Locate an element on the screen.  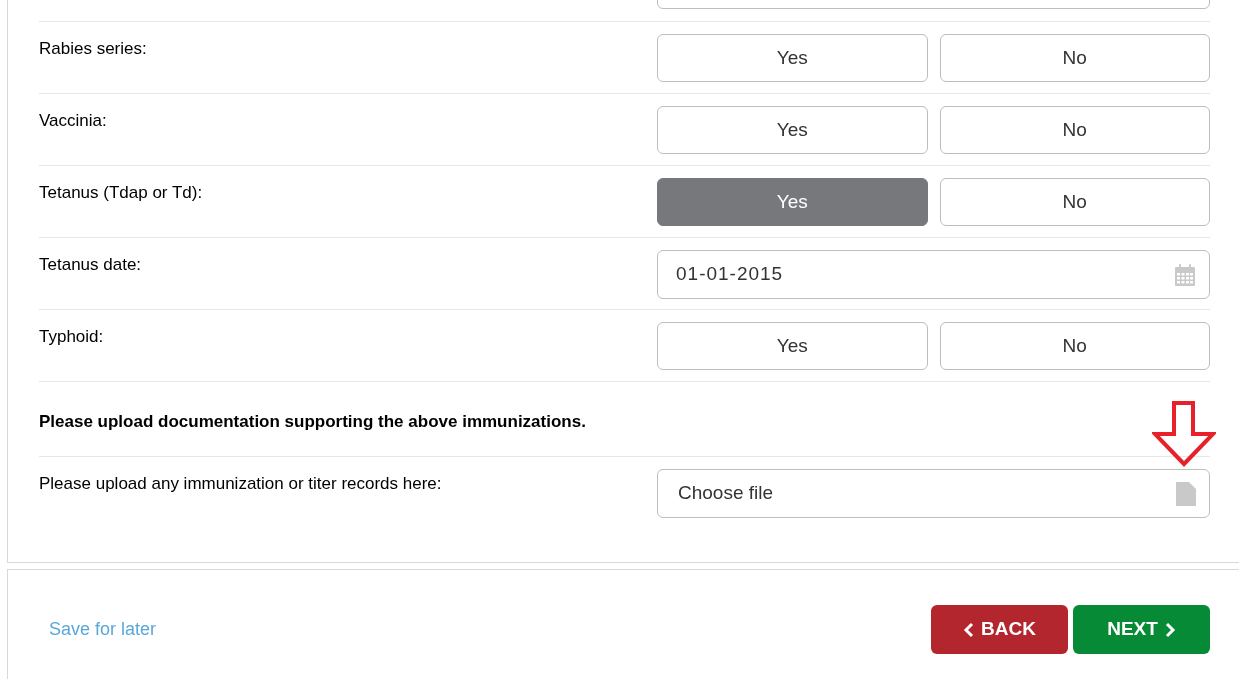
field-label: Typhoid: is located at coordinates (72, 337).